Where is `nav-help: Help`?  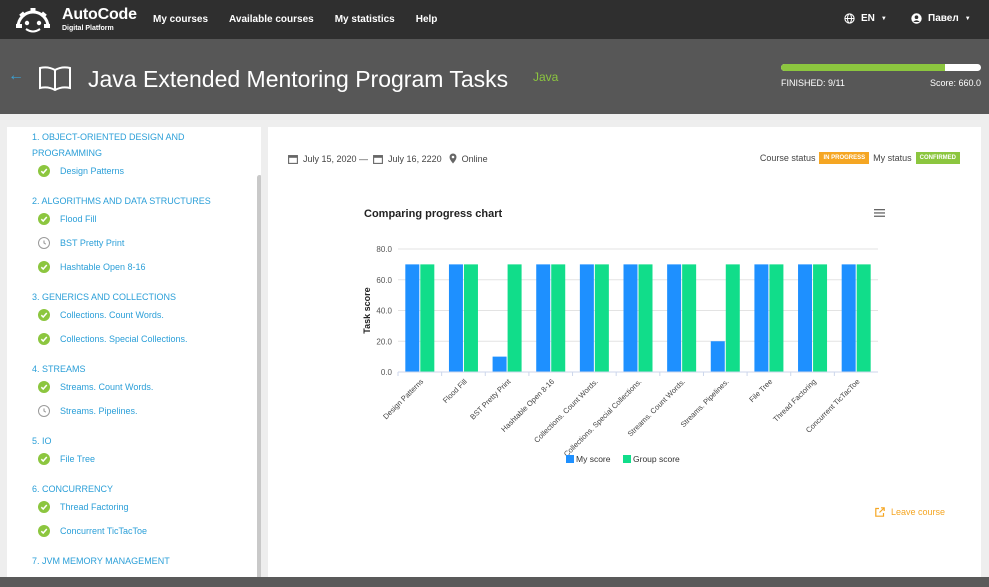 nav-help: Help is located at coordinates (427, 19).